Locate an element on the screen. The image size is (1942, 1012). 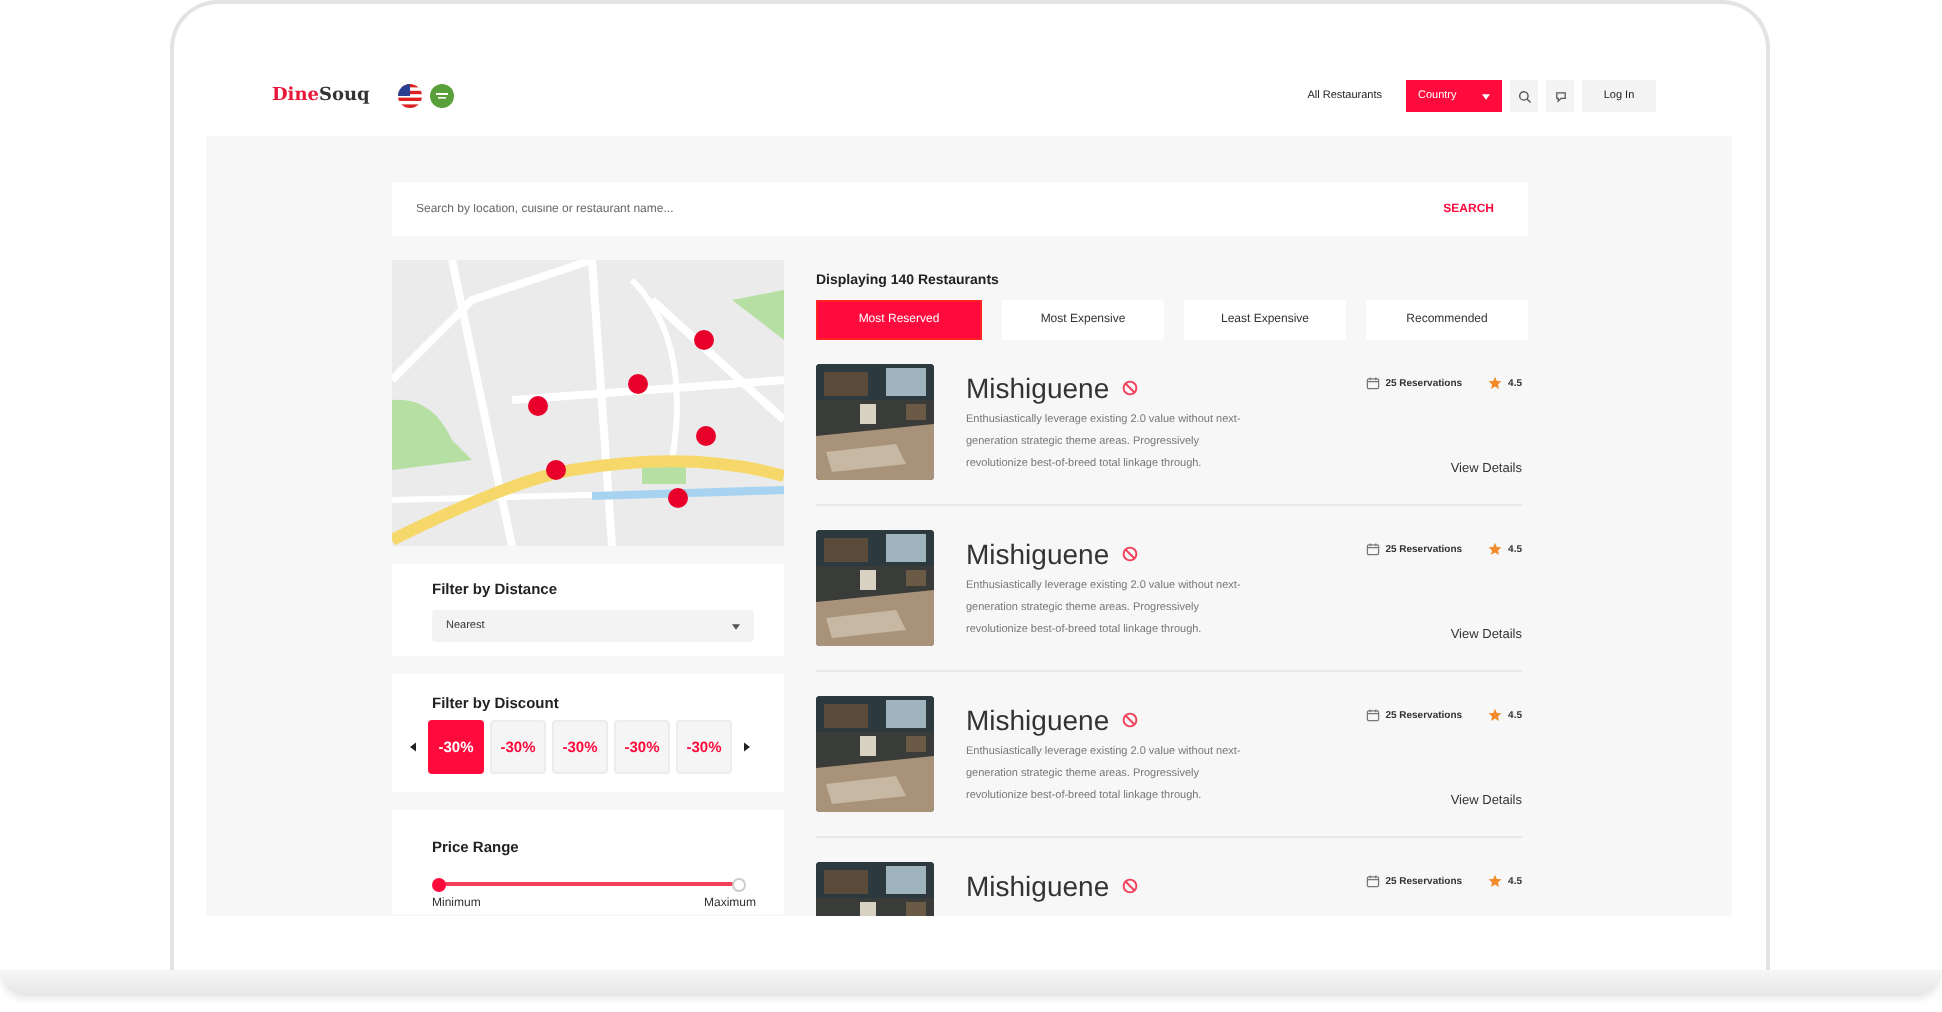
search-icon is located at coordinates (1524, 96).